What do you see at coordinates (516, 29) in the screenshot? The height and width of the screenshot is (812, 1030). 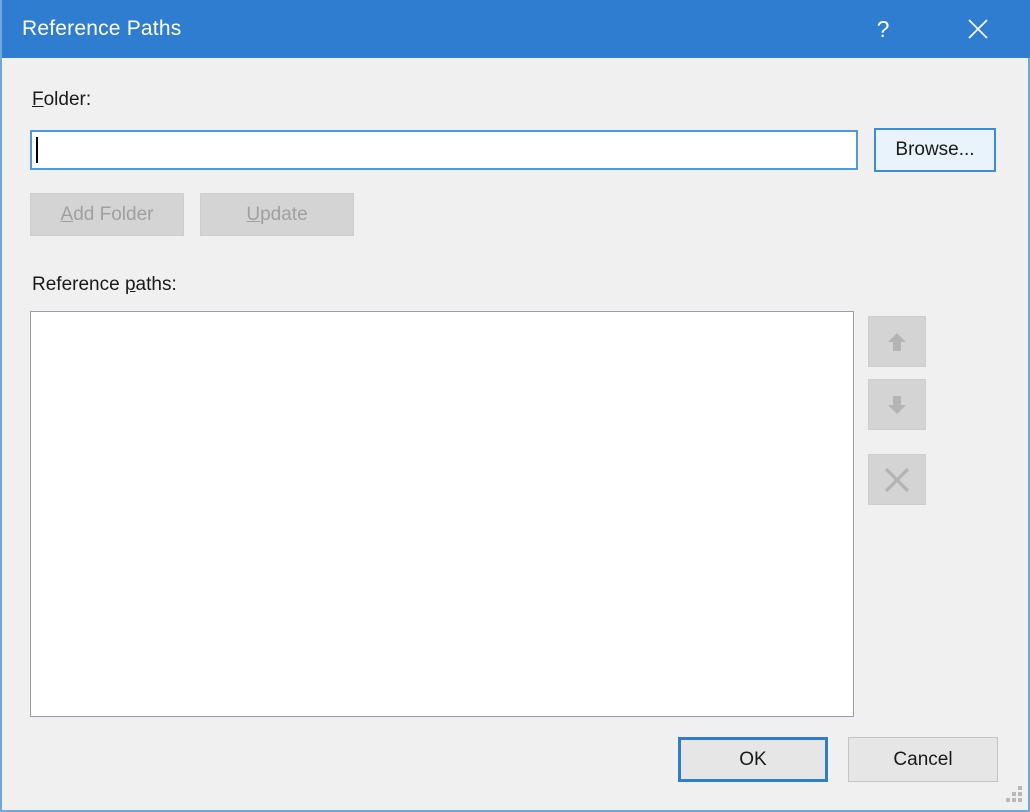 I see `title-bar: Reference Paths ?` at bounding box center [516, 29].